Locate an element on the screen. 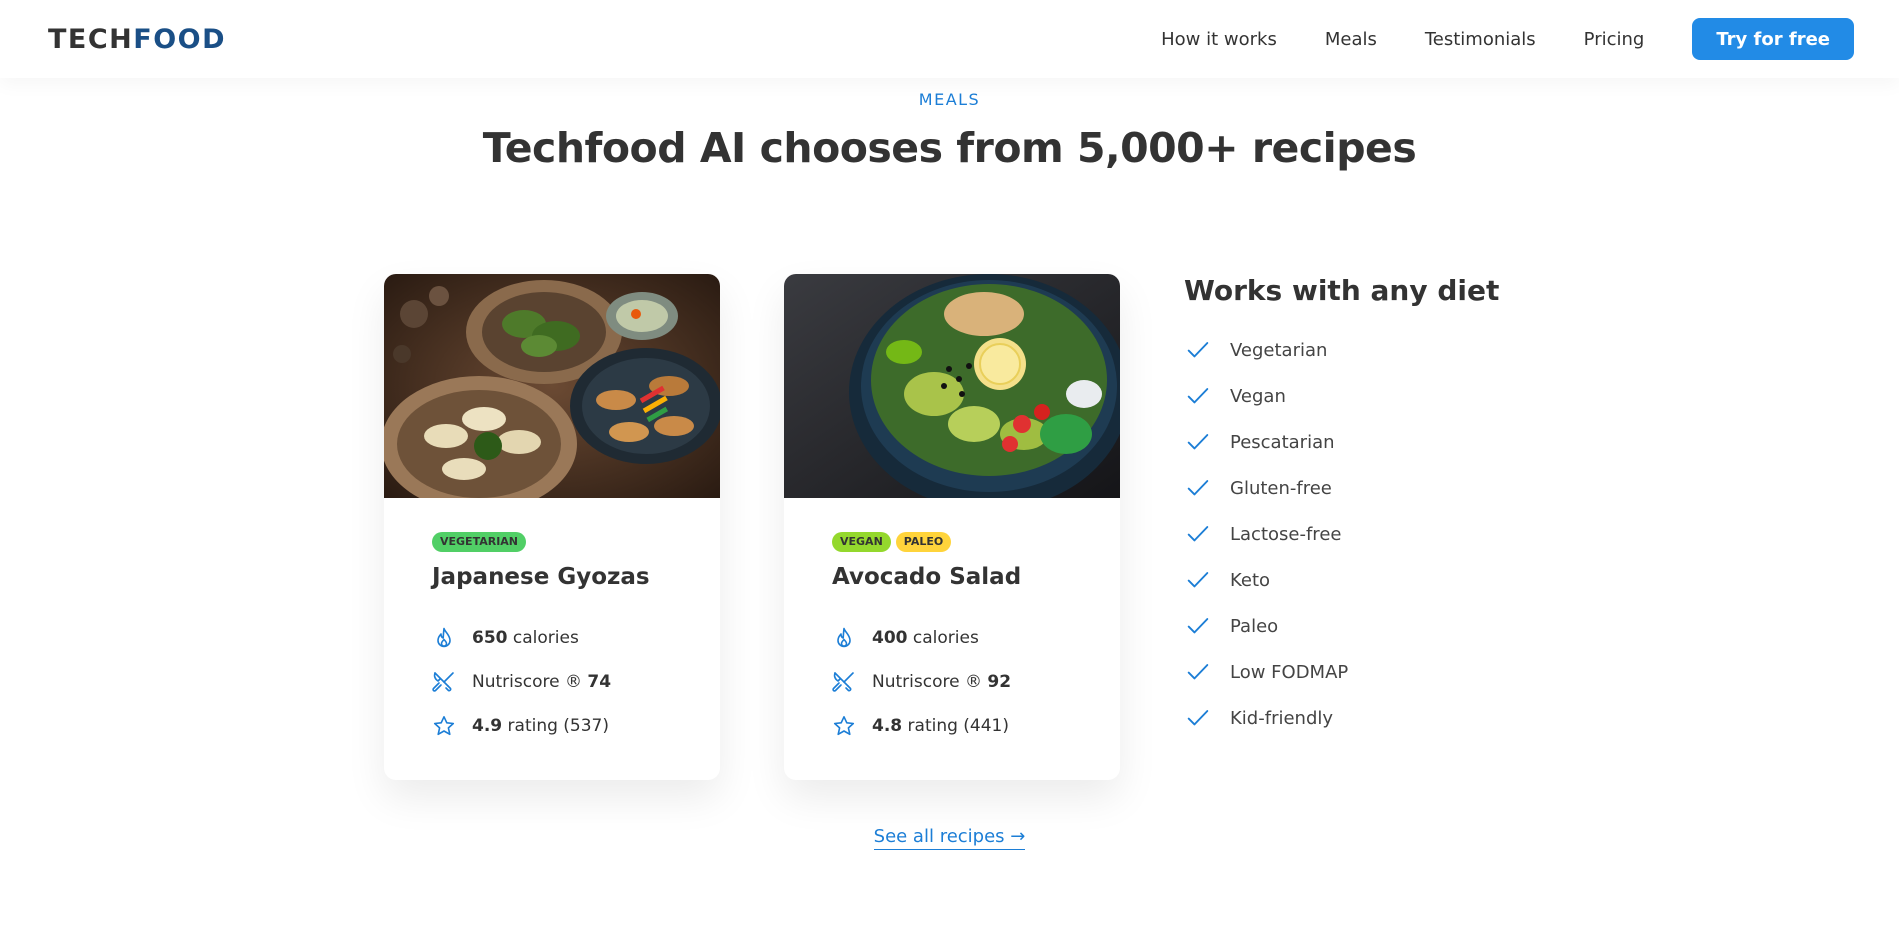 The image size is (1899, 942). meal-title: Japanese Gyozas is located at coordinates (541, 577).